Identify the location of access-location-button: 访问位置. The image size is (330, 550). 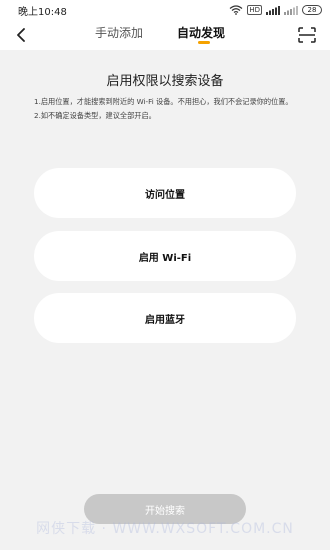
(165, 193).